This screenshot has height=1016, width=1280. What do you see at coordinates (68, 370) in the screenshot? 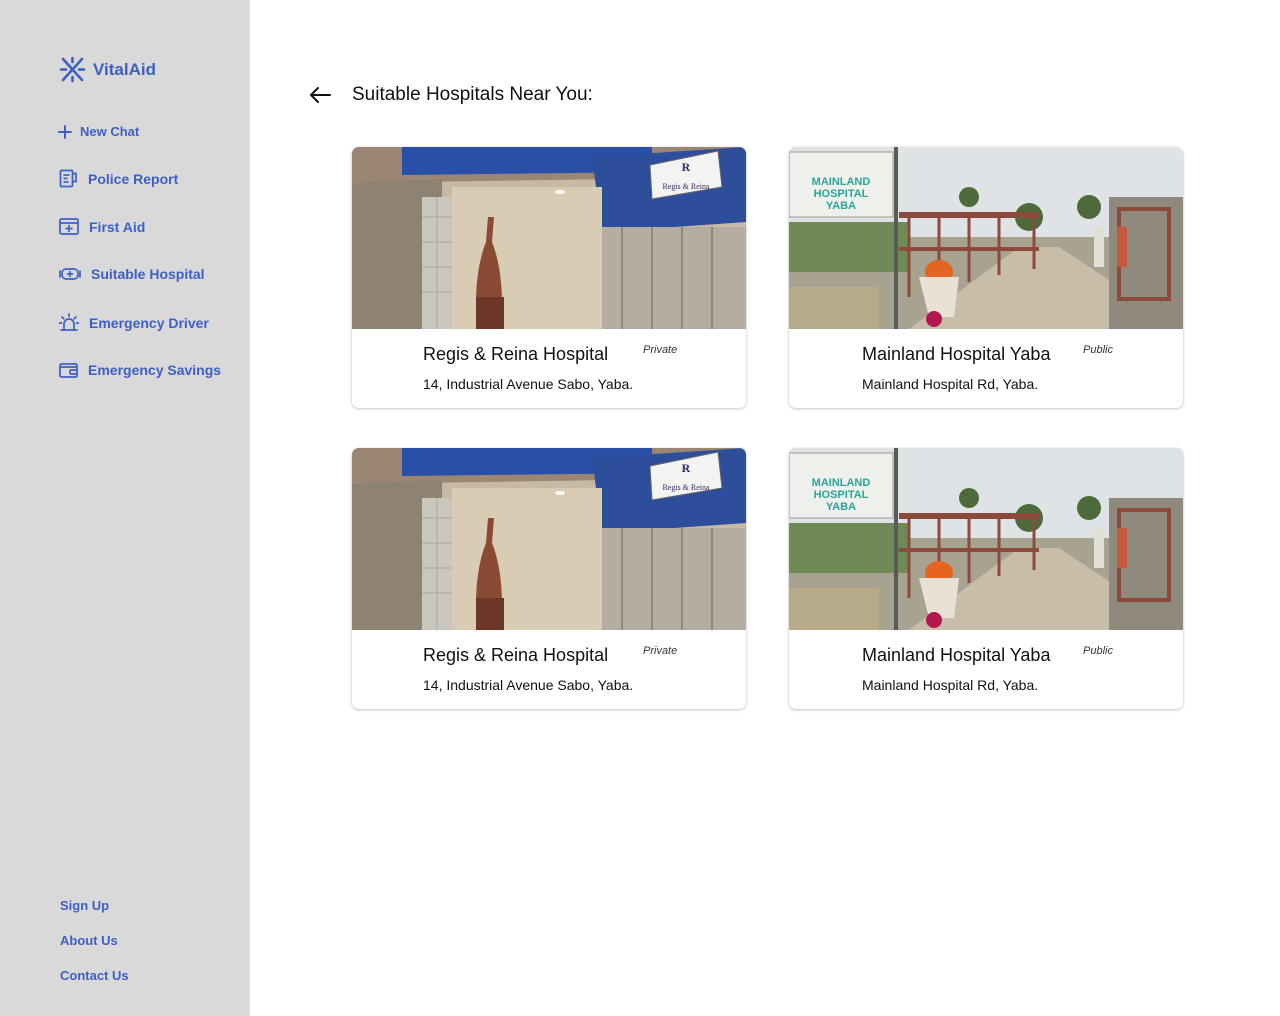
I see `wallet-icon` at bounding box center [68, 370].